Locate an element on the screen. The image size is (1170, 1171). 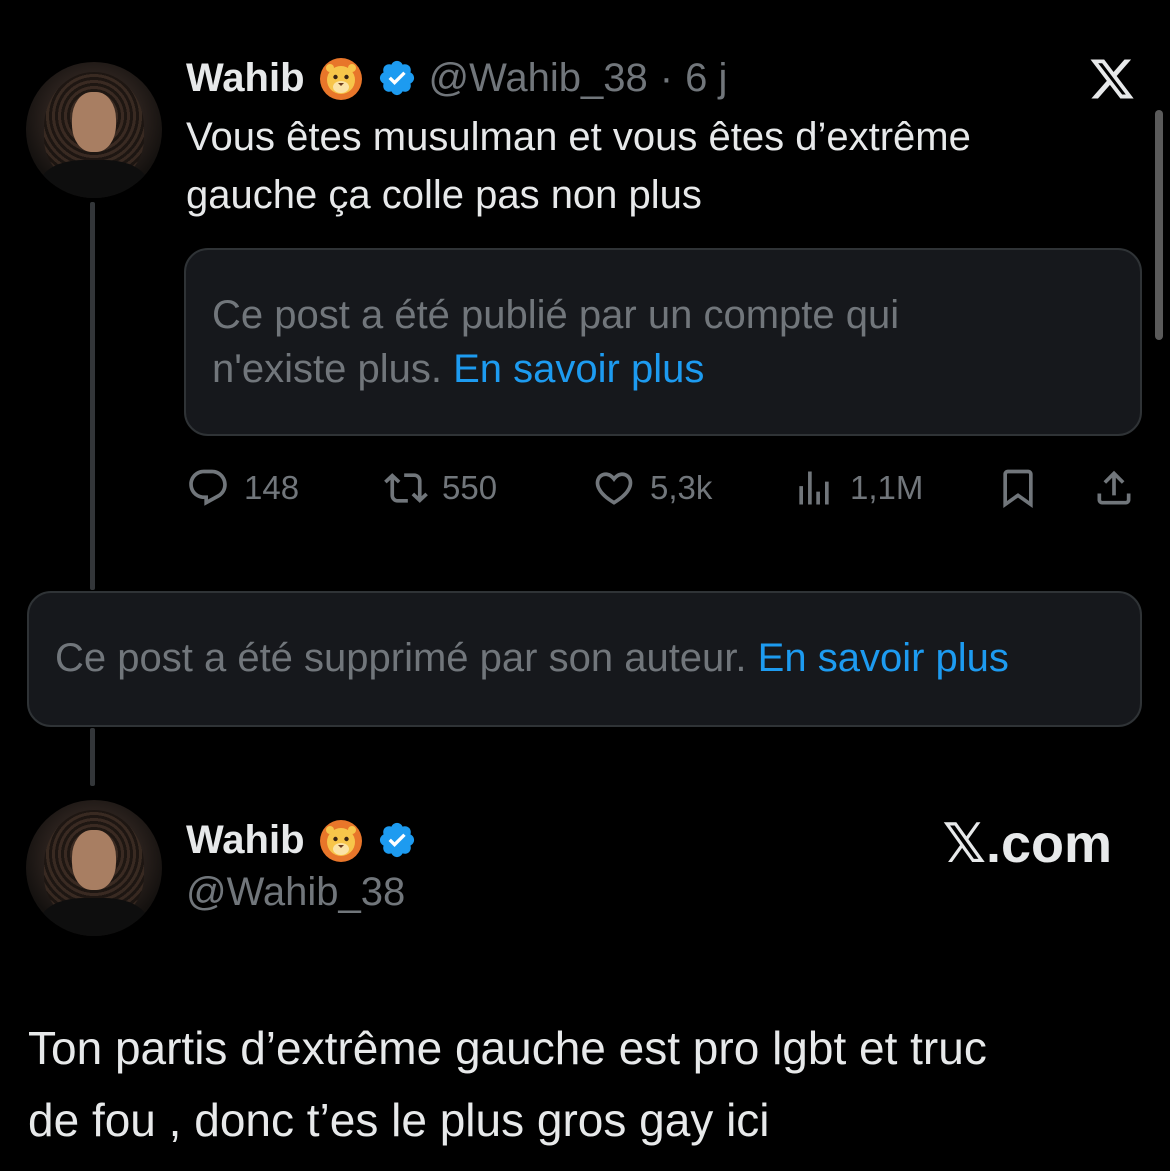
repost-button: 550 is located at coordinates (440, 488).